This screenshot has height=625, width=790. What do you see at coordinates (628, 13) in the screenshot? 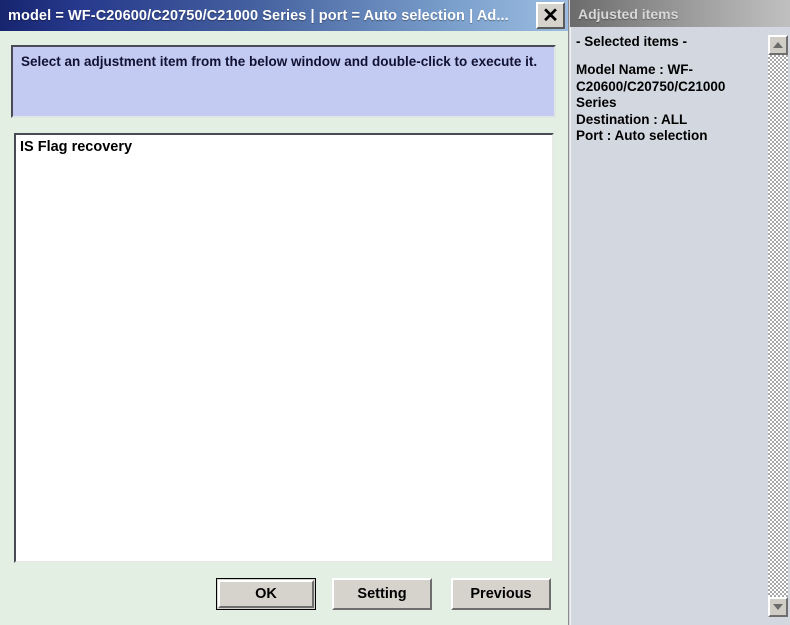
I see `adjusted-items-title: Adjusted items` at bounding box center [628, 13].